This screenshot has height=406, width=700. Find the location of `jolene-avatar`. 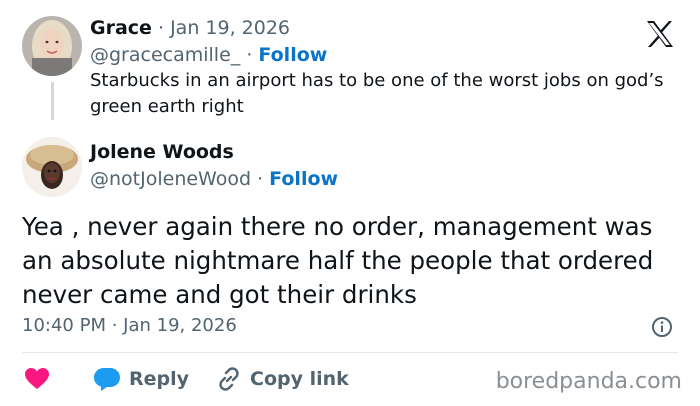

jolene-avatar is located at coordinates (52, 167).